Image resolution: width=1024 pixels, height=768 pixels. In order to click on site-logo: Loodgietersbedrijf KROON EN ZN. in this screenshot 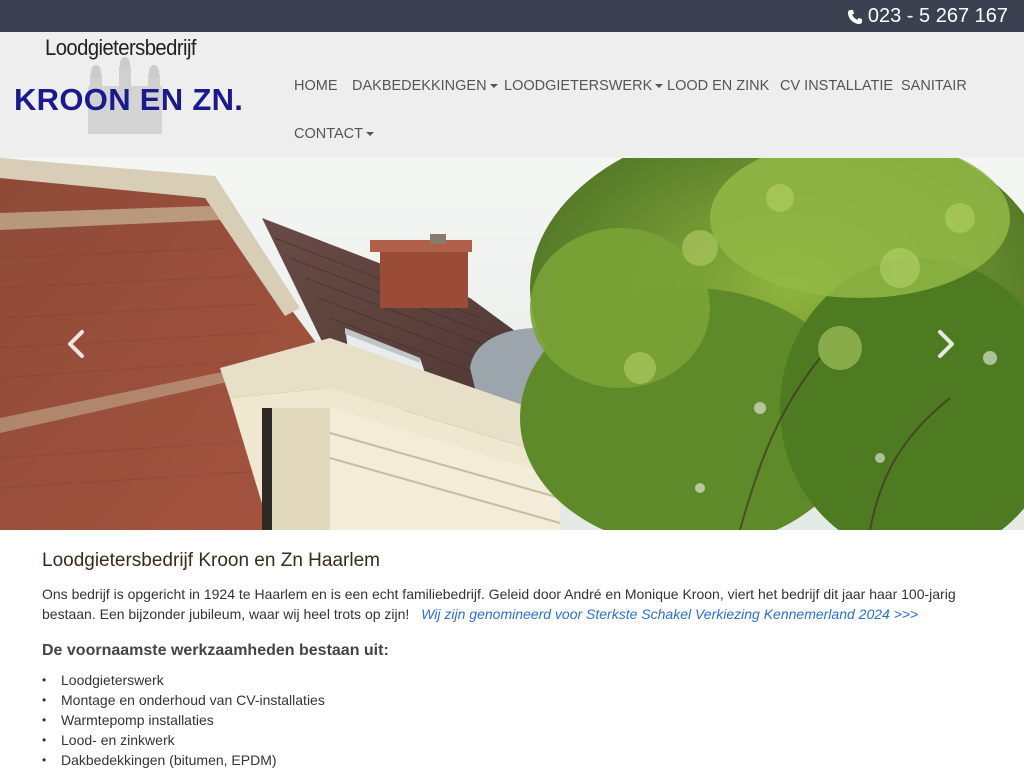, I will do `click(135, 95)`.